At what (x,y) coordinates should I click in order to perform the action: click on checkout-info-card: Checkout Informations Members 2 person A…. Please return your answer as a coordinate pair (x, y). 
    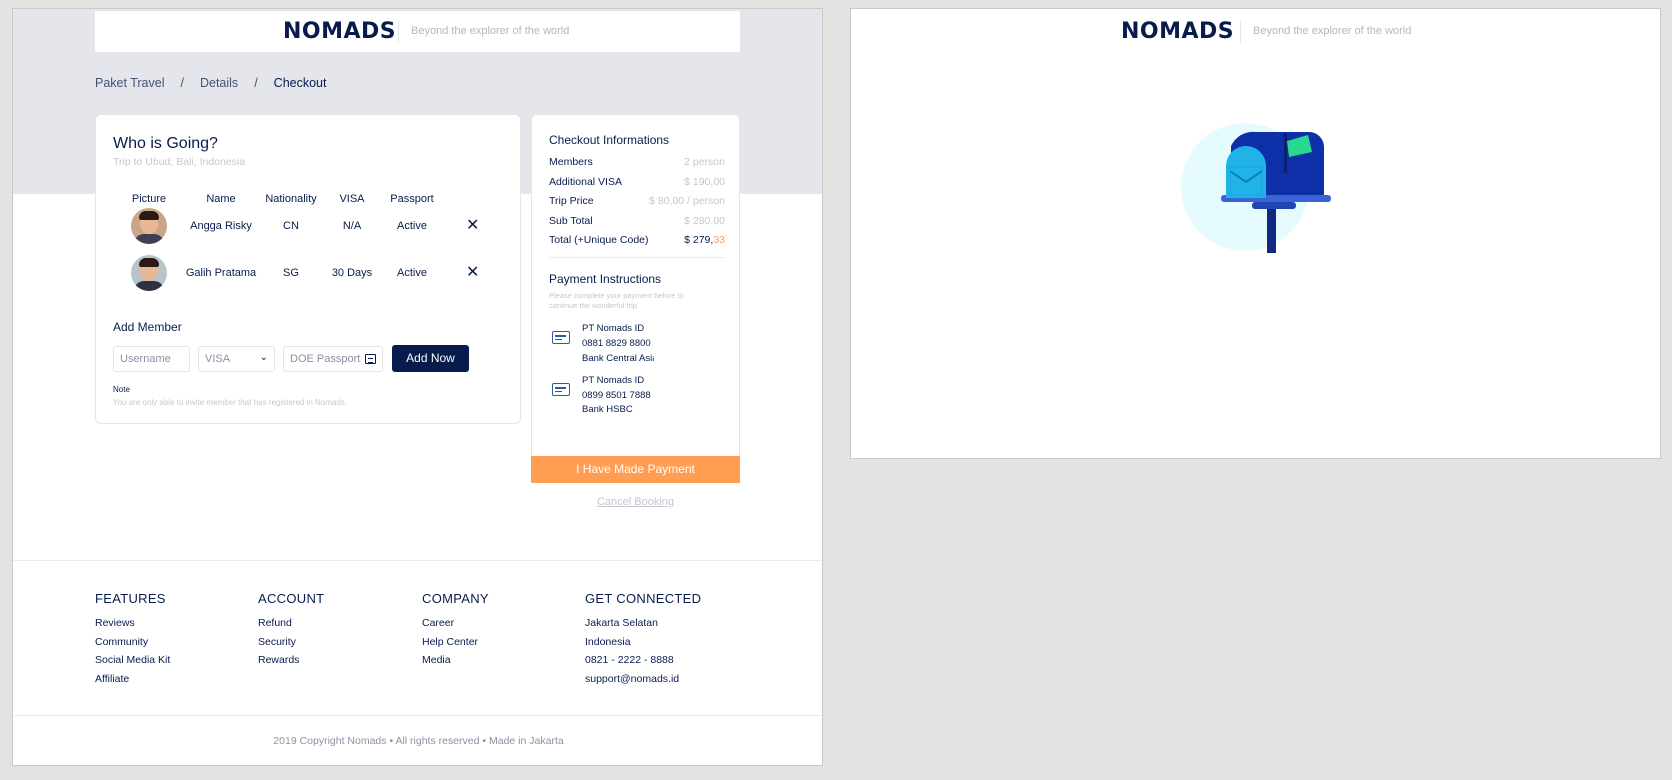
    Looking at the image, I should click on (635, 294).